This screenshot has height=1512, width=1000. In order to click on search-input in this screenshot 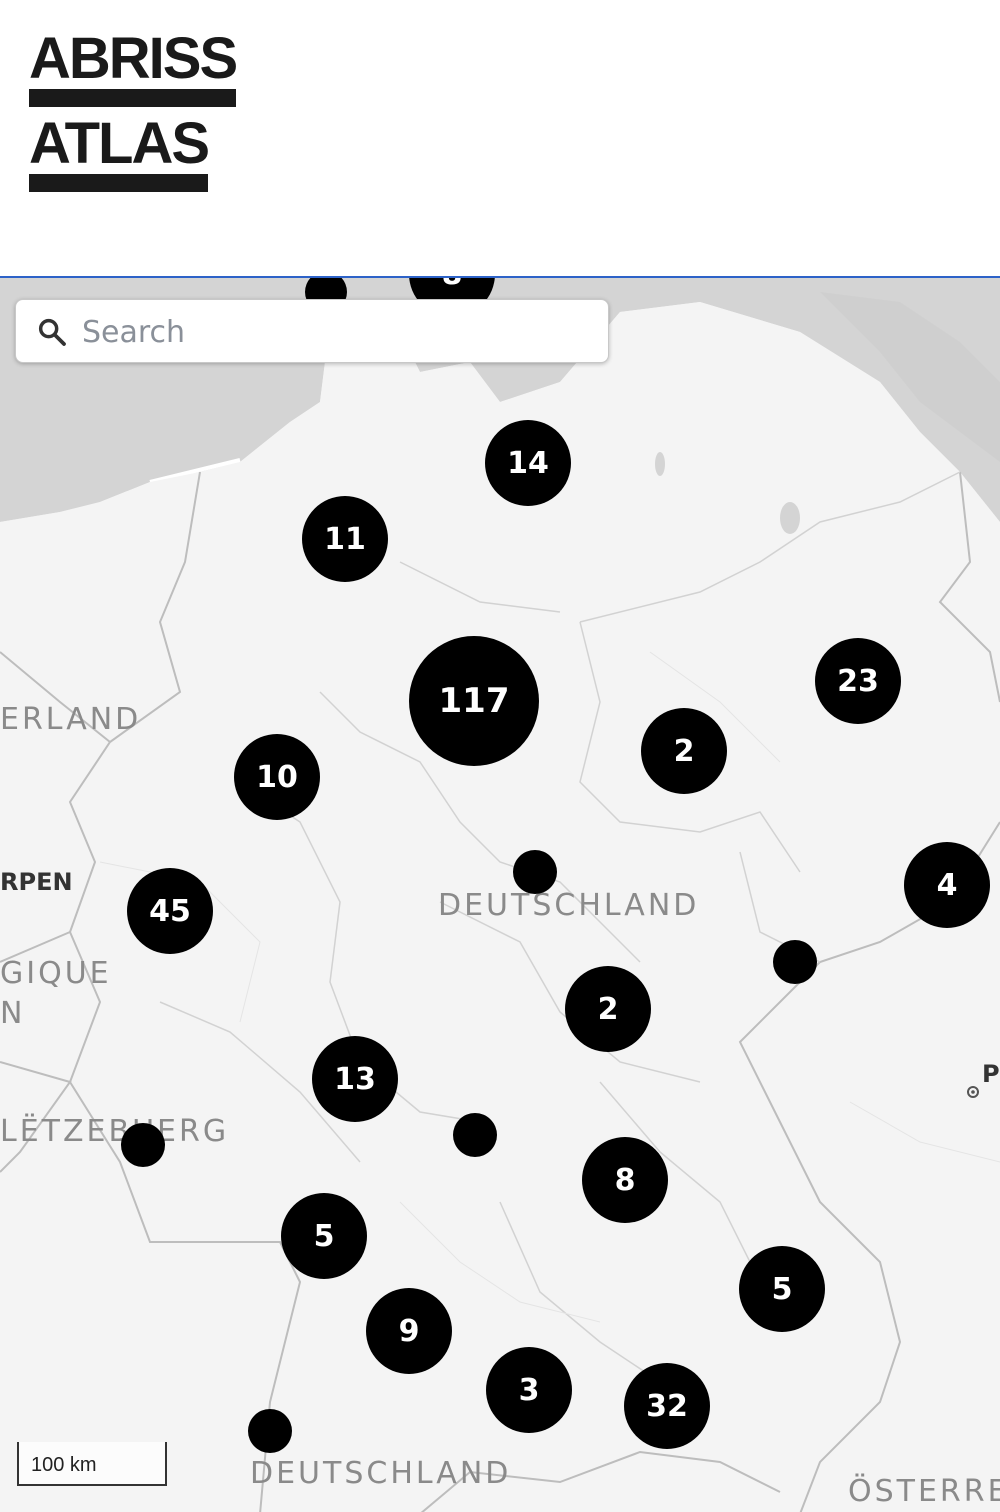, I will do `click(337, 332)`.